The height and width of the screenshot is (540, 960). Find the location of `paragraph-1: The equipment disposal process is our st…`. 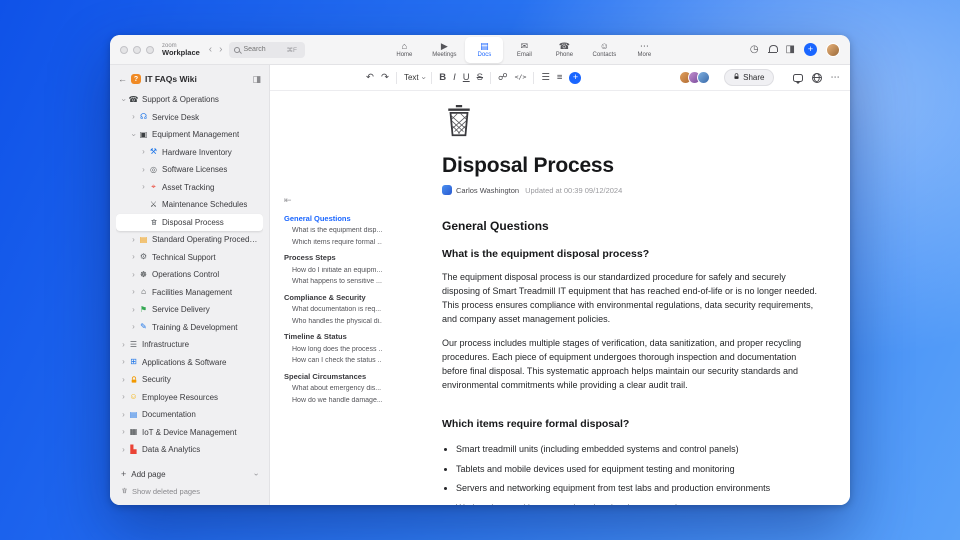

paragraph-1: The equipment disposal process is our st… is located at coordinates (631, 298).